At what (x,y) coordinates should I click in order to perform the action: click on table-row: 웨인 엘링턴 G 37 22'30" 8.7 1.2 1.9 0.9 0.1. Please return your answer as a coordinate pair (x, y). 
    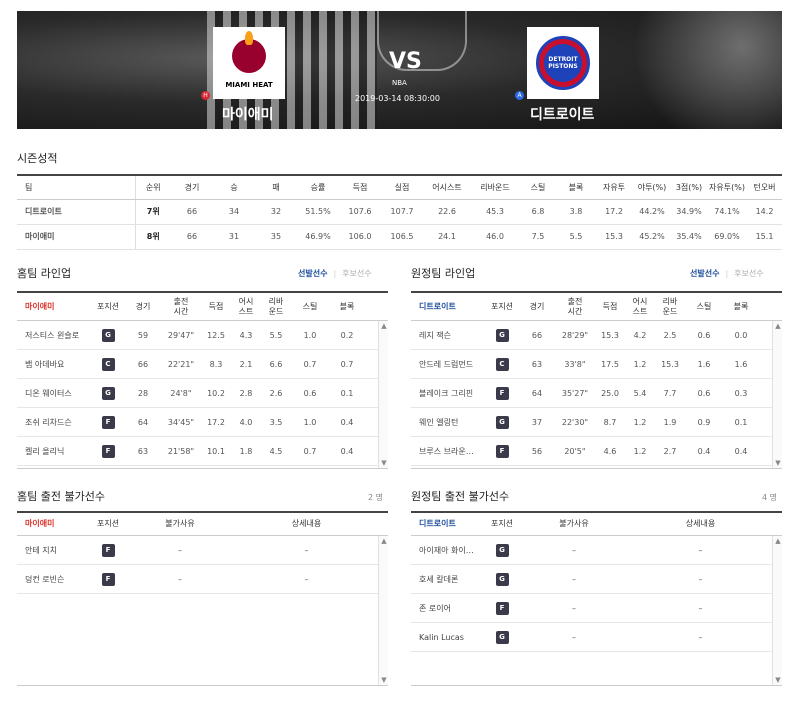
    Looking at the image, I should click on (596, 422).